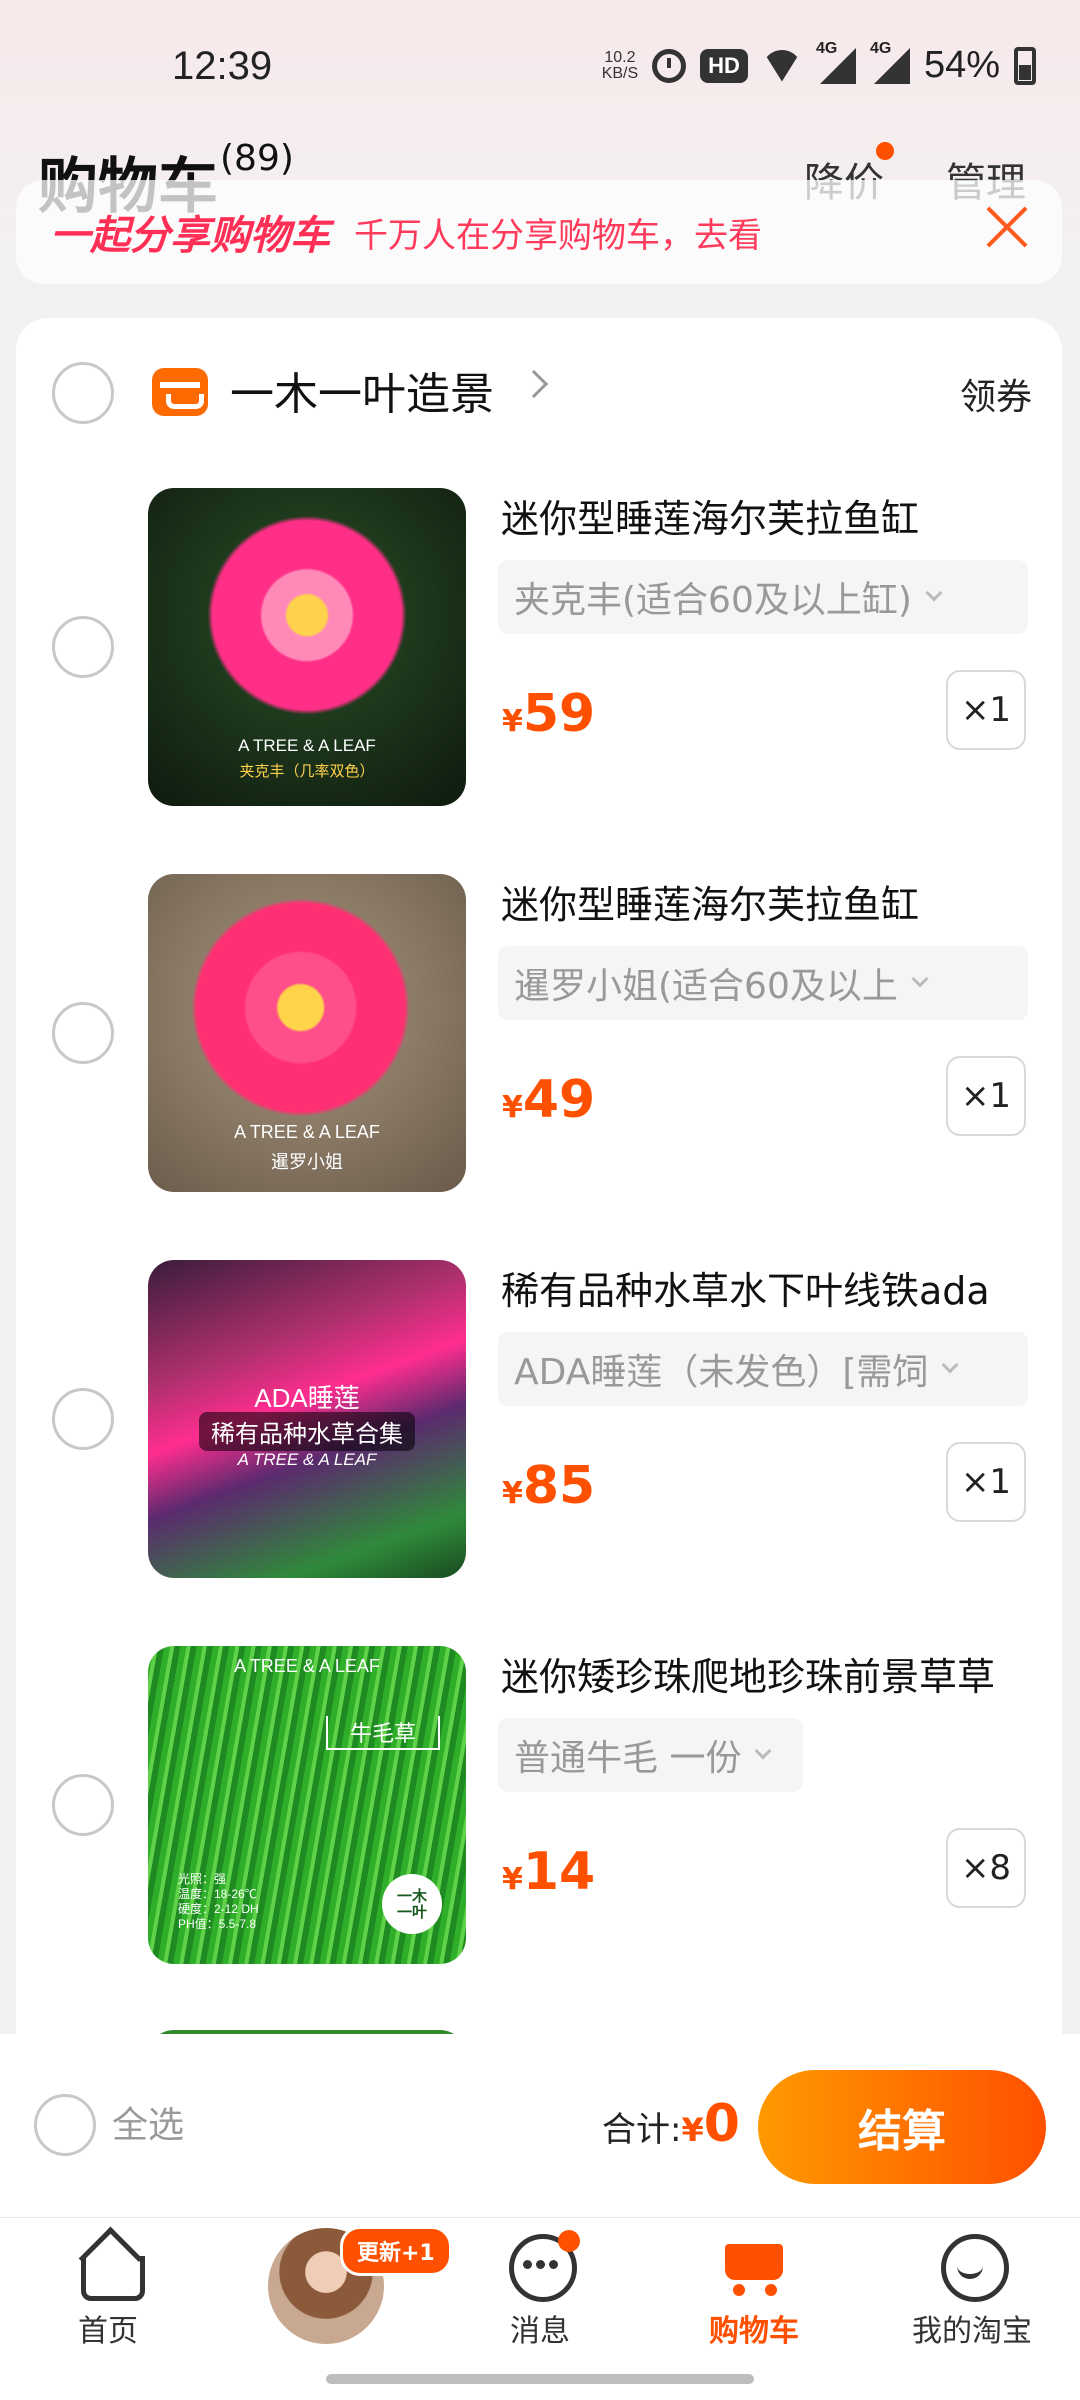 The image size is (1080, 2400). I want to click on chevron-right-icon, so click(534, 384).